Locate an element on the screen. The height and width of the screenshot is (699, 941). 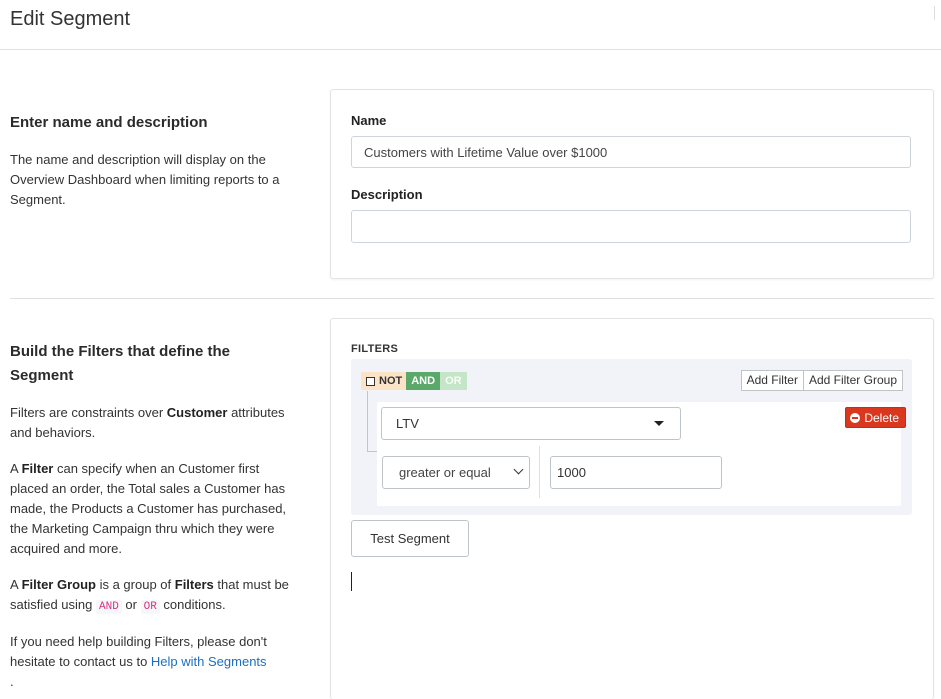
or-button: OR is located at coordinates (453, 381).